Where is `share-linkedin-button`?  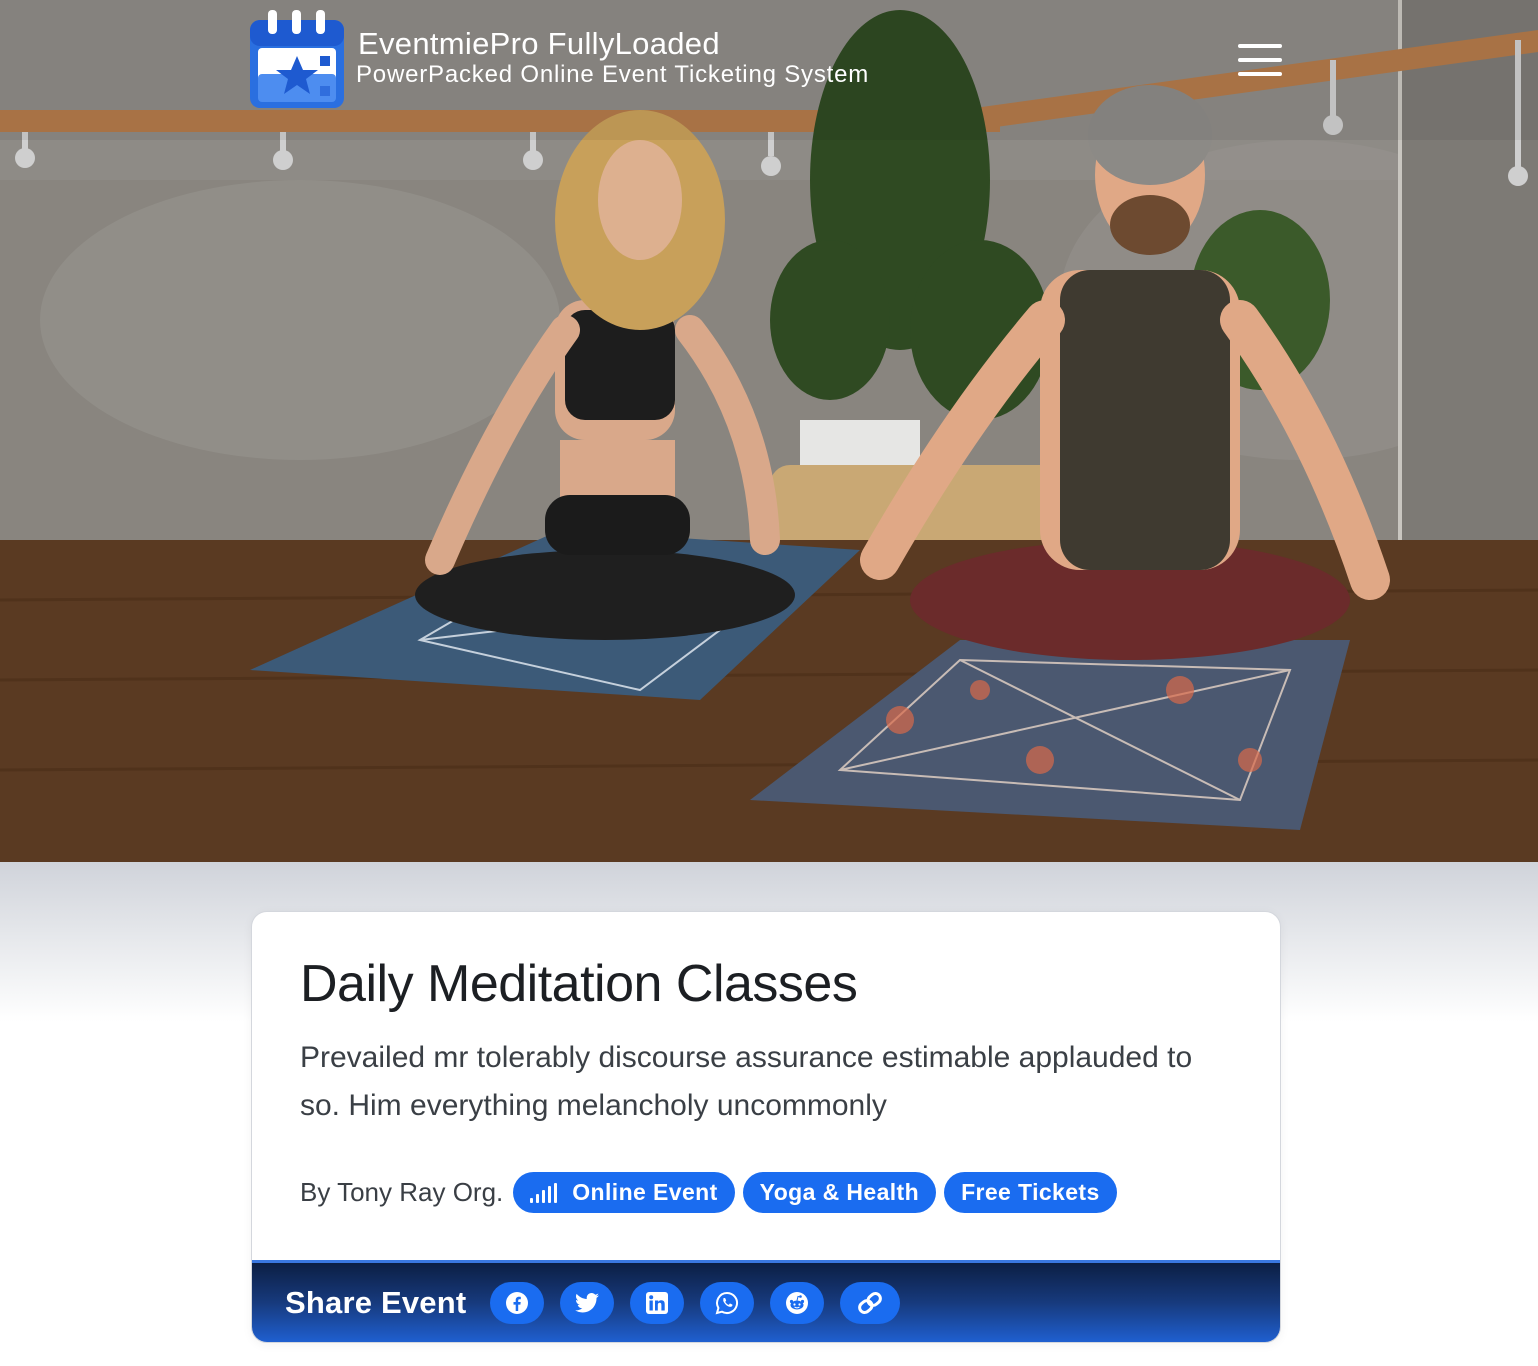
share-linkedin-button is located at coordinates (657, 1302).